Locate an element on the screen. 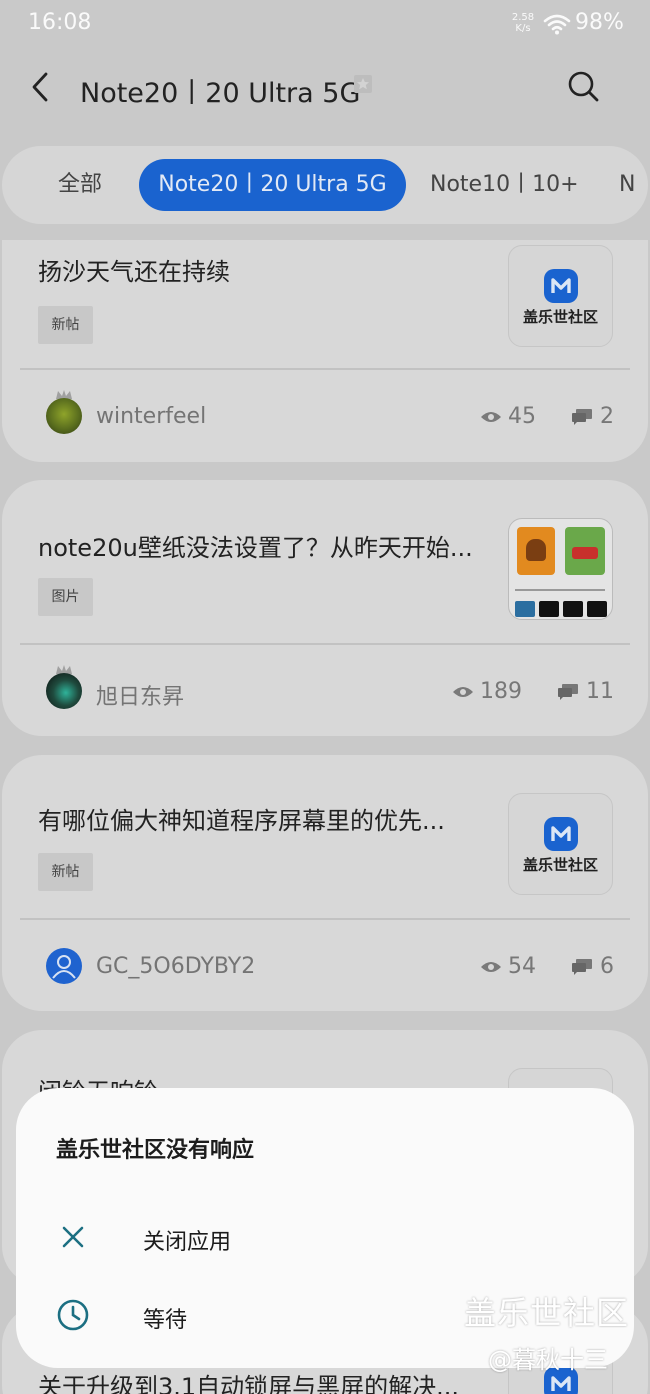 This screenshot has height=1394, width=650. app-bar: Note20丨20 Ultra 5G is located at coordinates (325, 90).